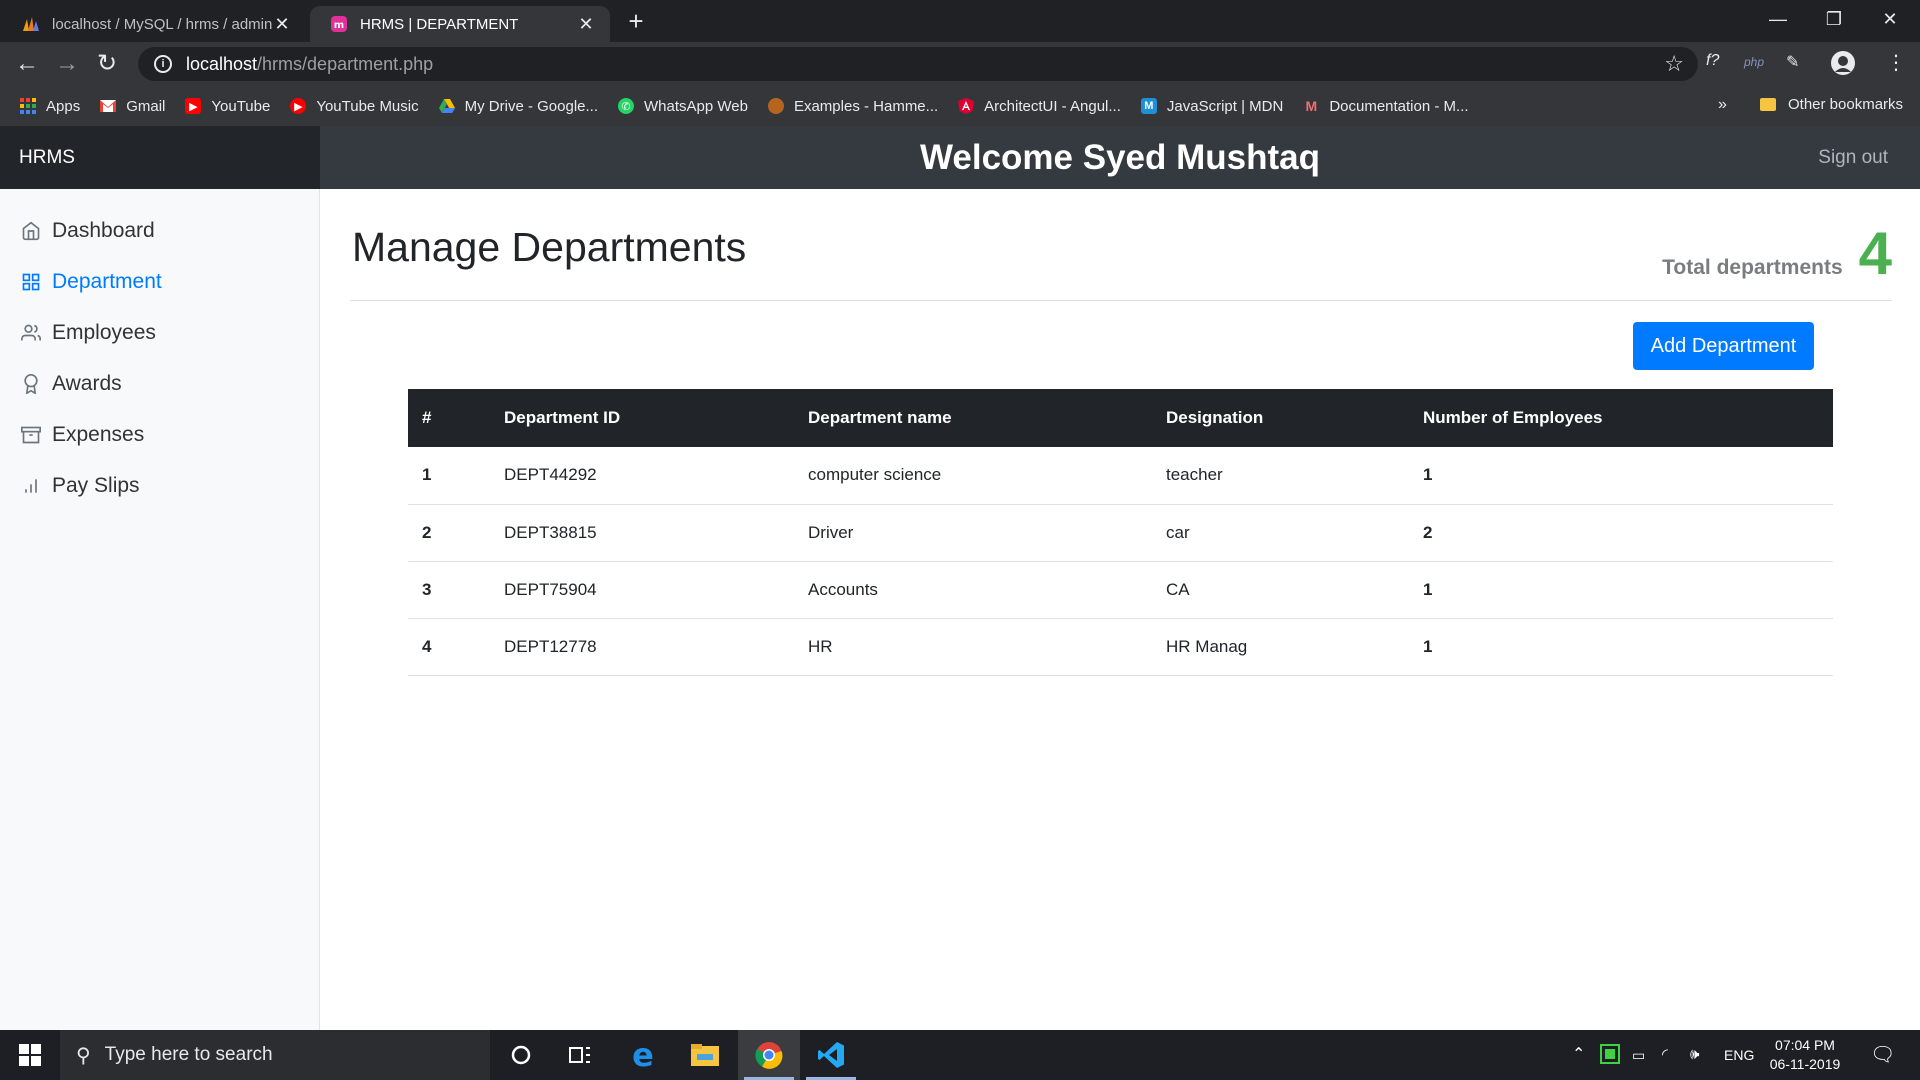 The height and width of the screenshot is (1080, 1920). What do you see at coordinates (1225, 106) in the screenshot?
I see `bookmark-label: JavaScript | MDN` at bounding box center [1225, 106].